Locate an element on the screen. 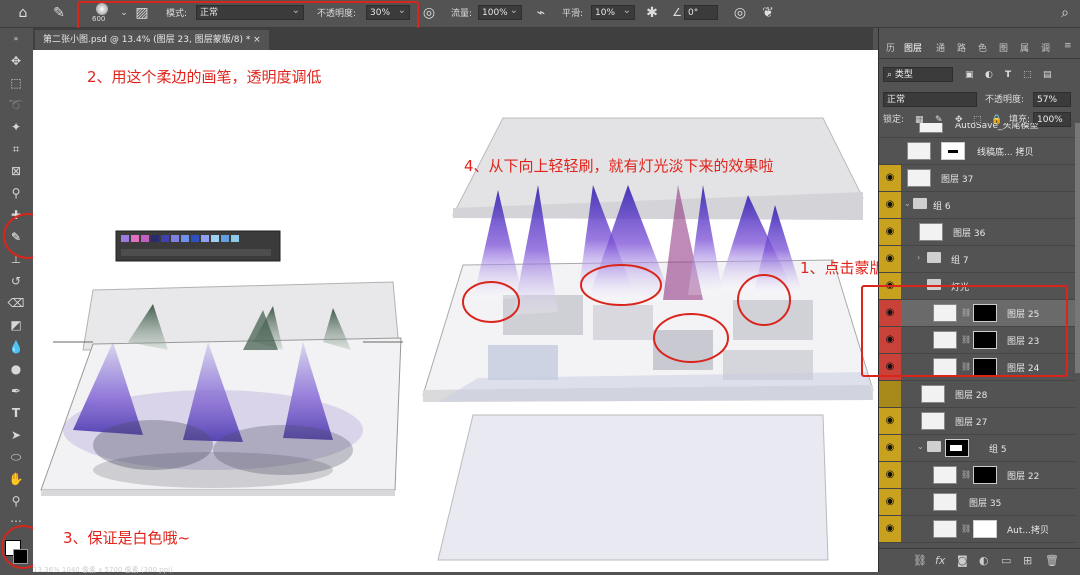 This screenshot has width=1080, height=575. masks-highlight-box is located at coordinates (964, 331).